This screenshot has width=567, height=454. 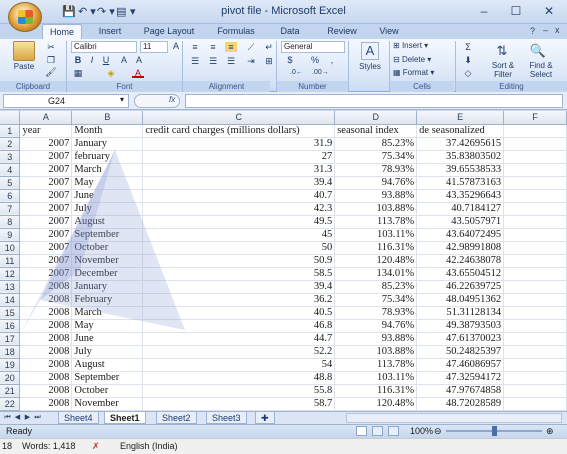 What do you see at coordinates (532, 31) in the screenshot?
I see `help-icon: ?` at bounding box center [532, 31].